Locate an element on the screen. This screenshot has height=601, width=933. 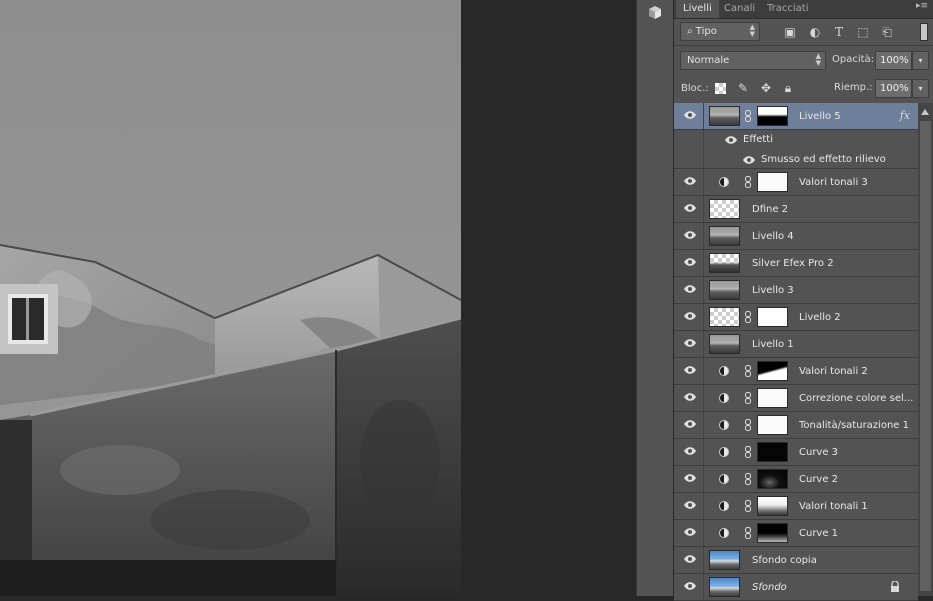
scrollbar-thumb is located at coordinates (925, 356).